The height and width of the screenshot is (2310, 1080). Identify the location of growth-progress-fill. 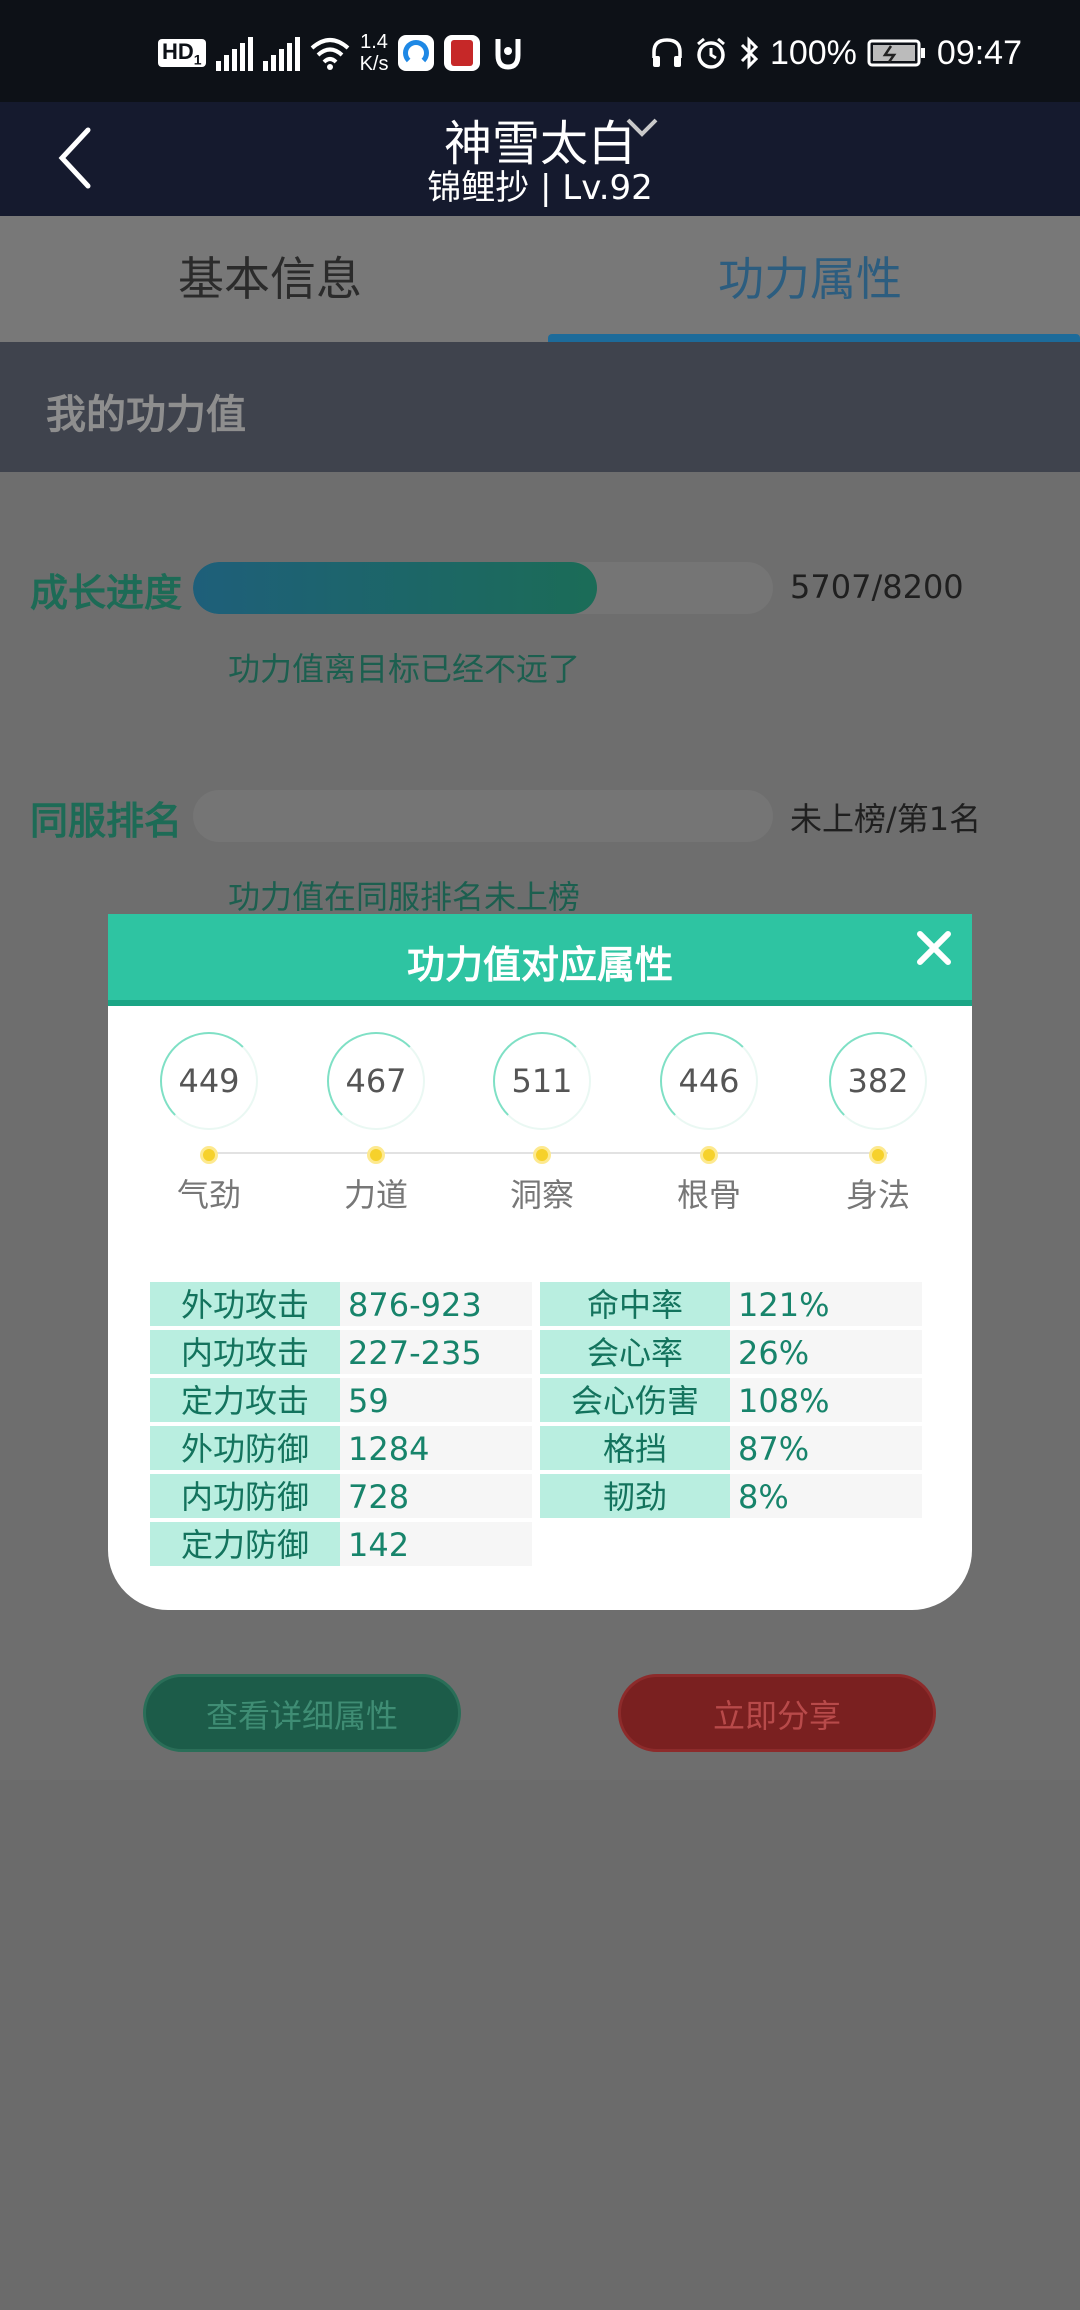
(395, 588).